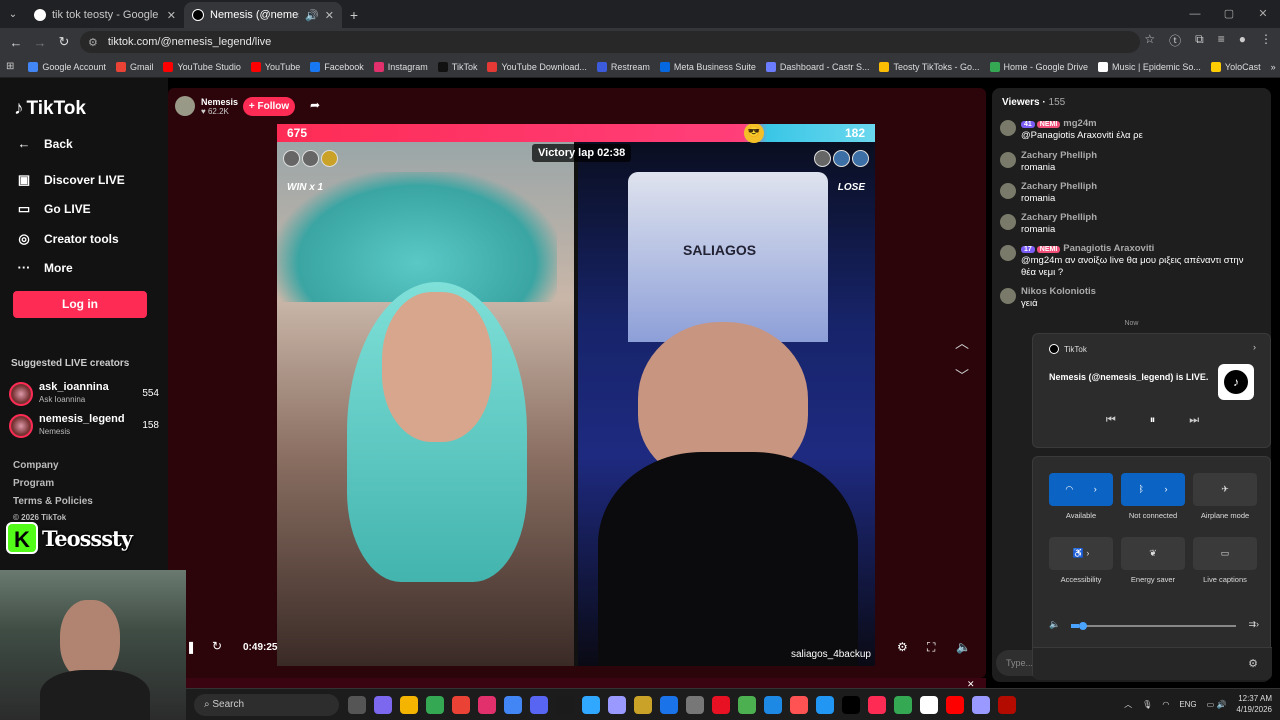  What do you see at coordinates (841, 158) in the screenshot?
I see `right-supporters` at bounding box center [841, 158].